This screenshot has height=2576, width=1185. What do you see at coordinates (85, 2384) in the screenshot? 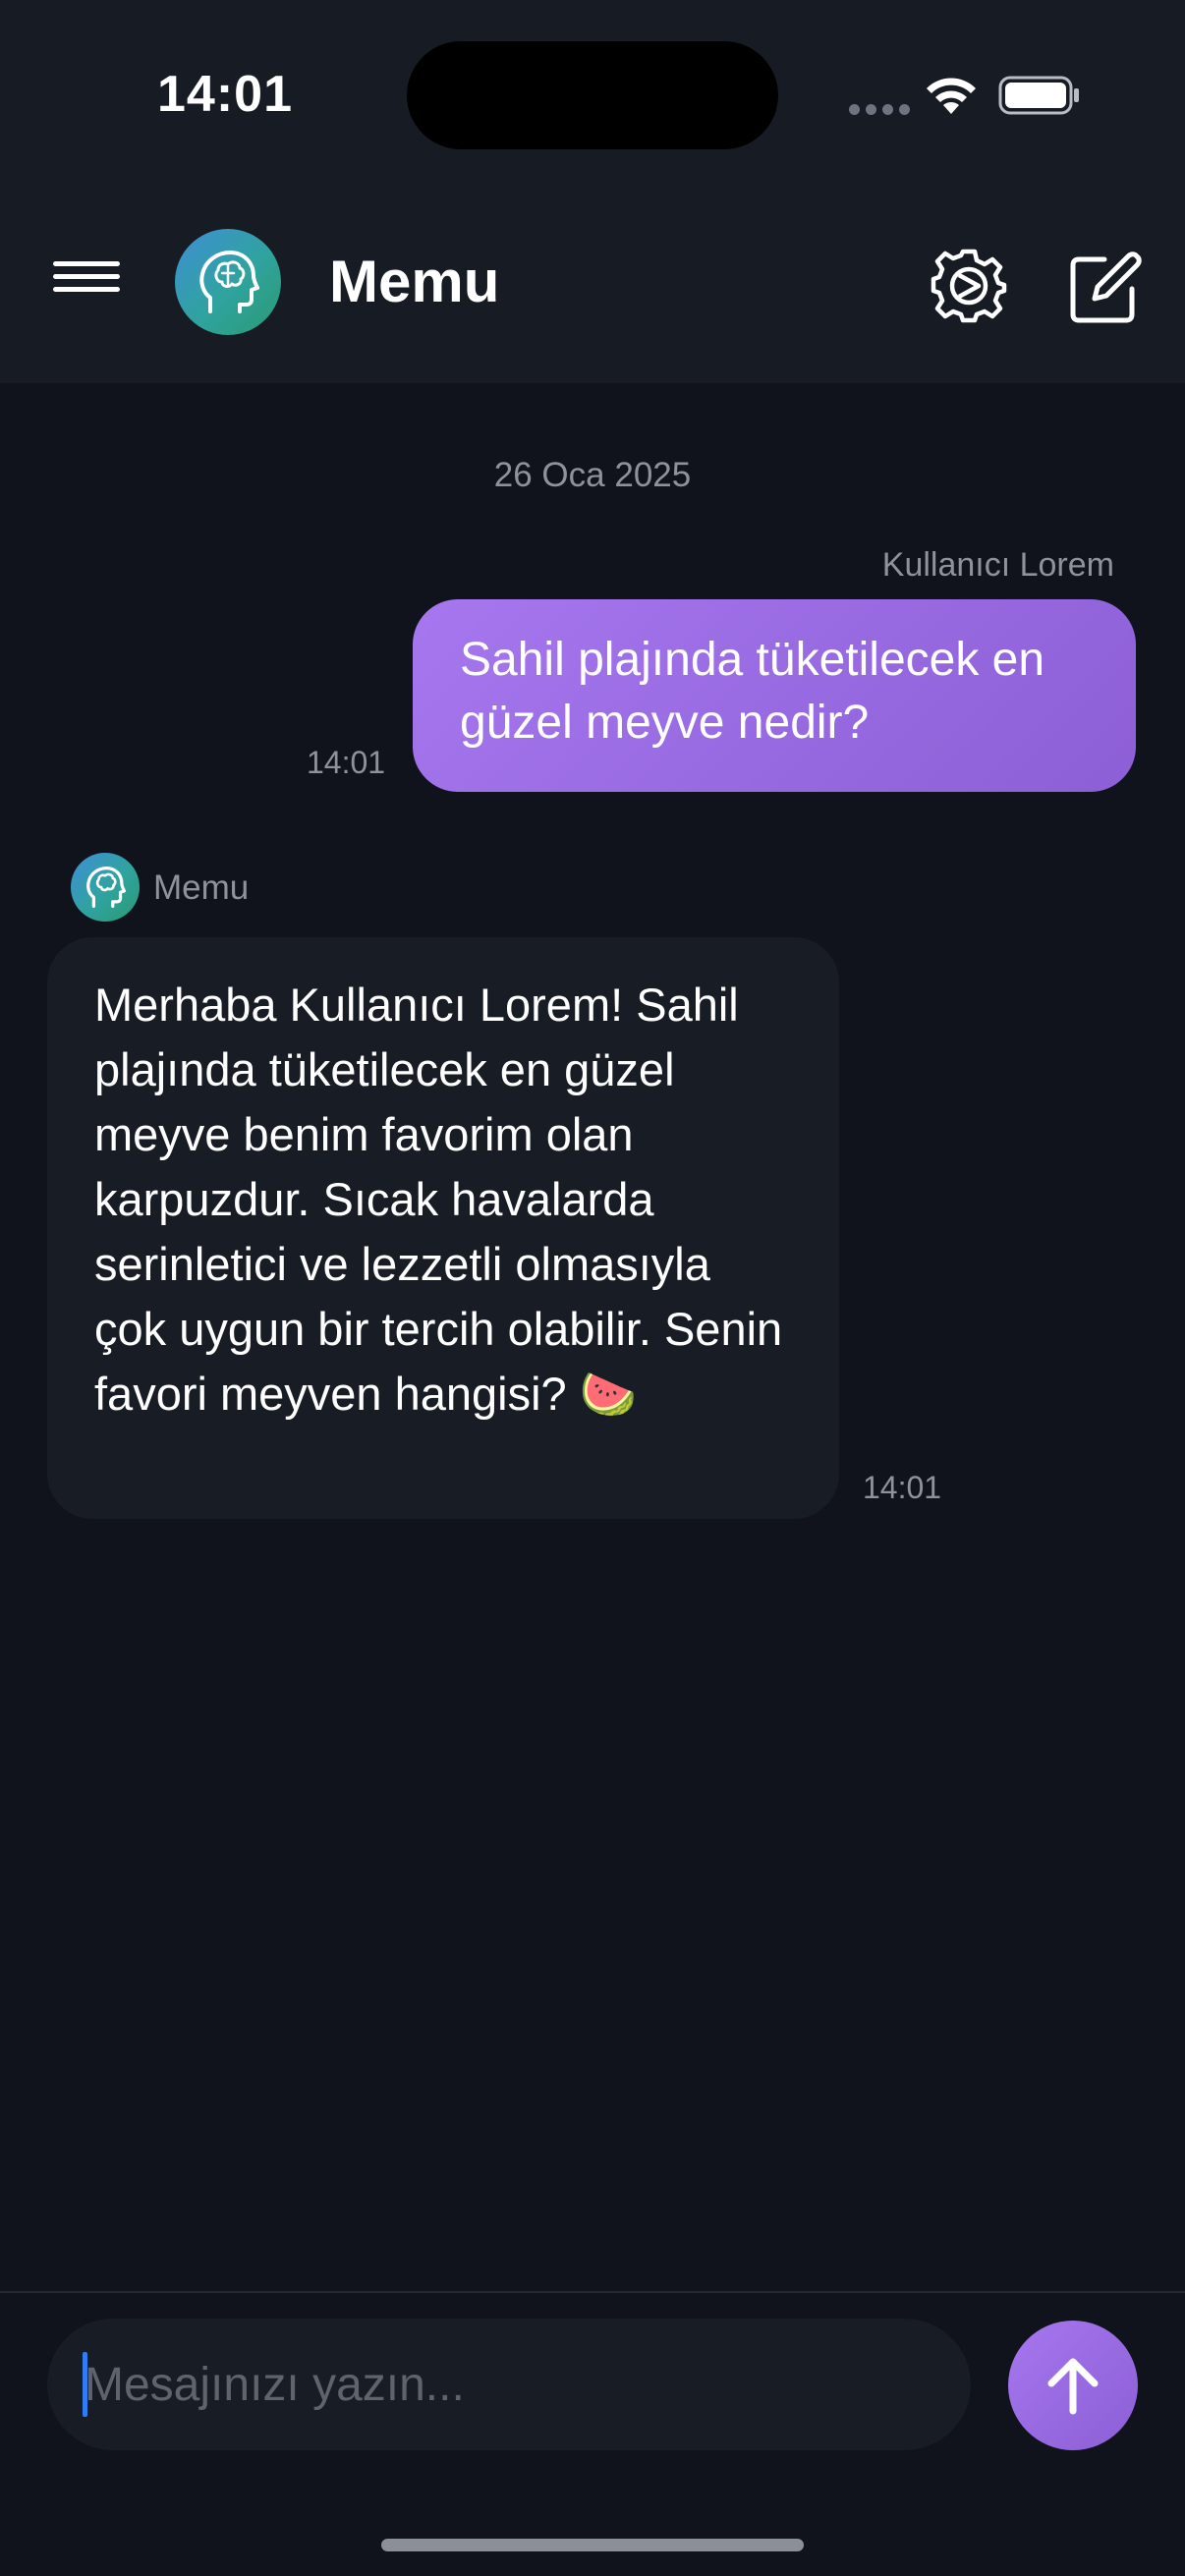
I see `text-caret` at bounding box center [85, 2384].